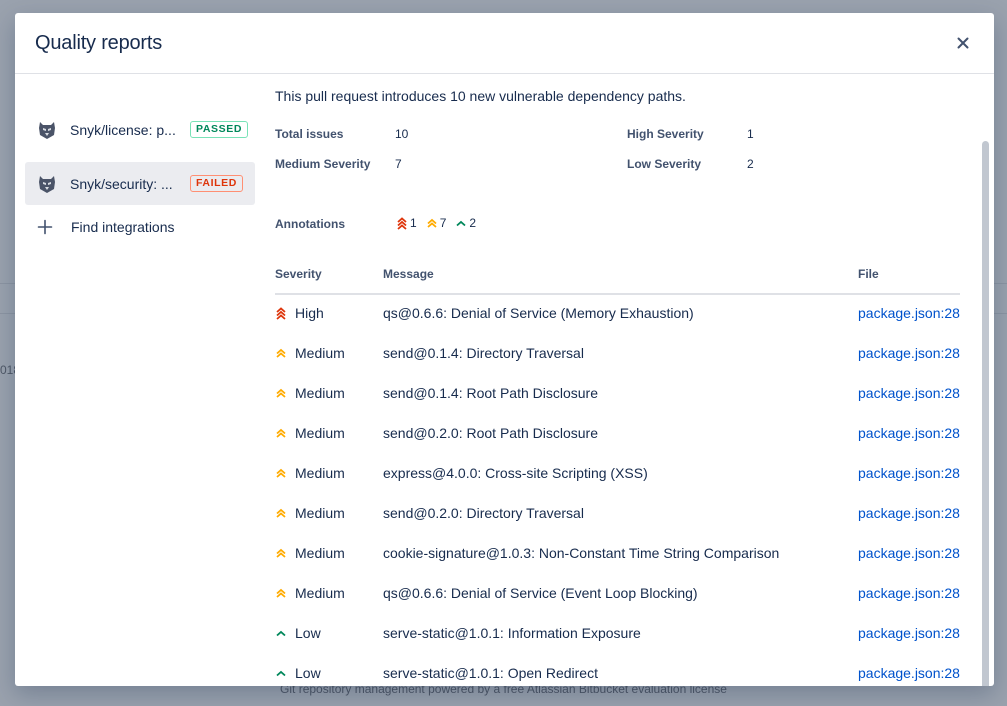  I want to click on stat-value-high: 1, so click(750, 134).